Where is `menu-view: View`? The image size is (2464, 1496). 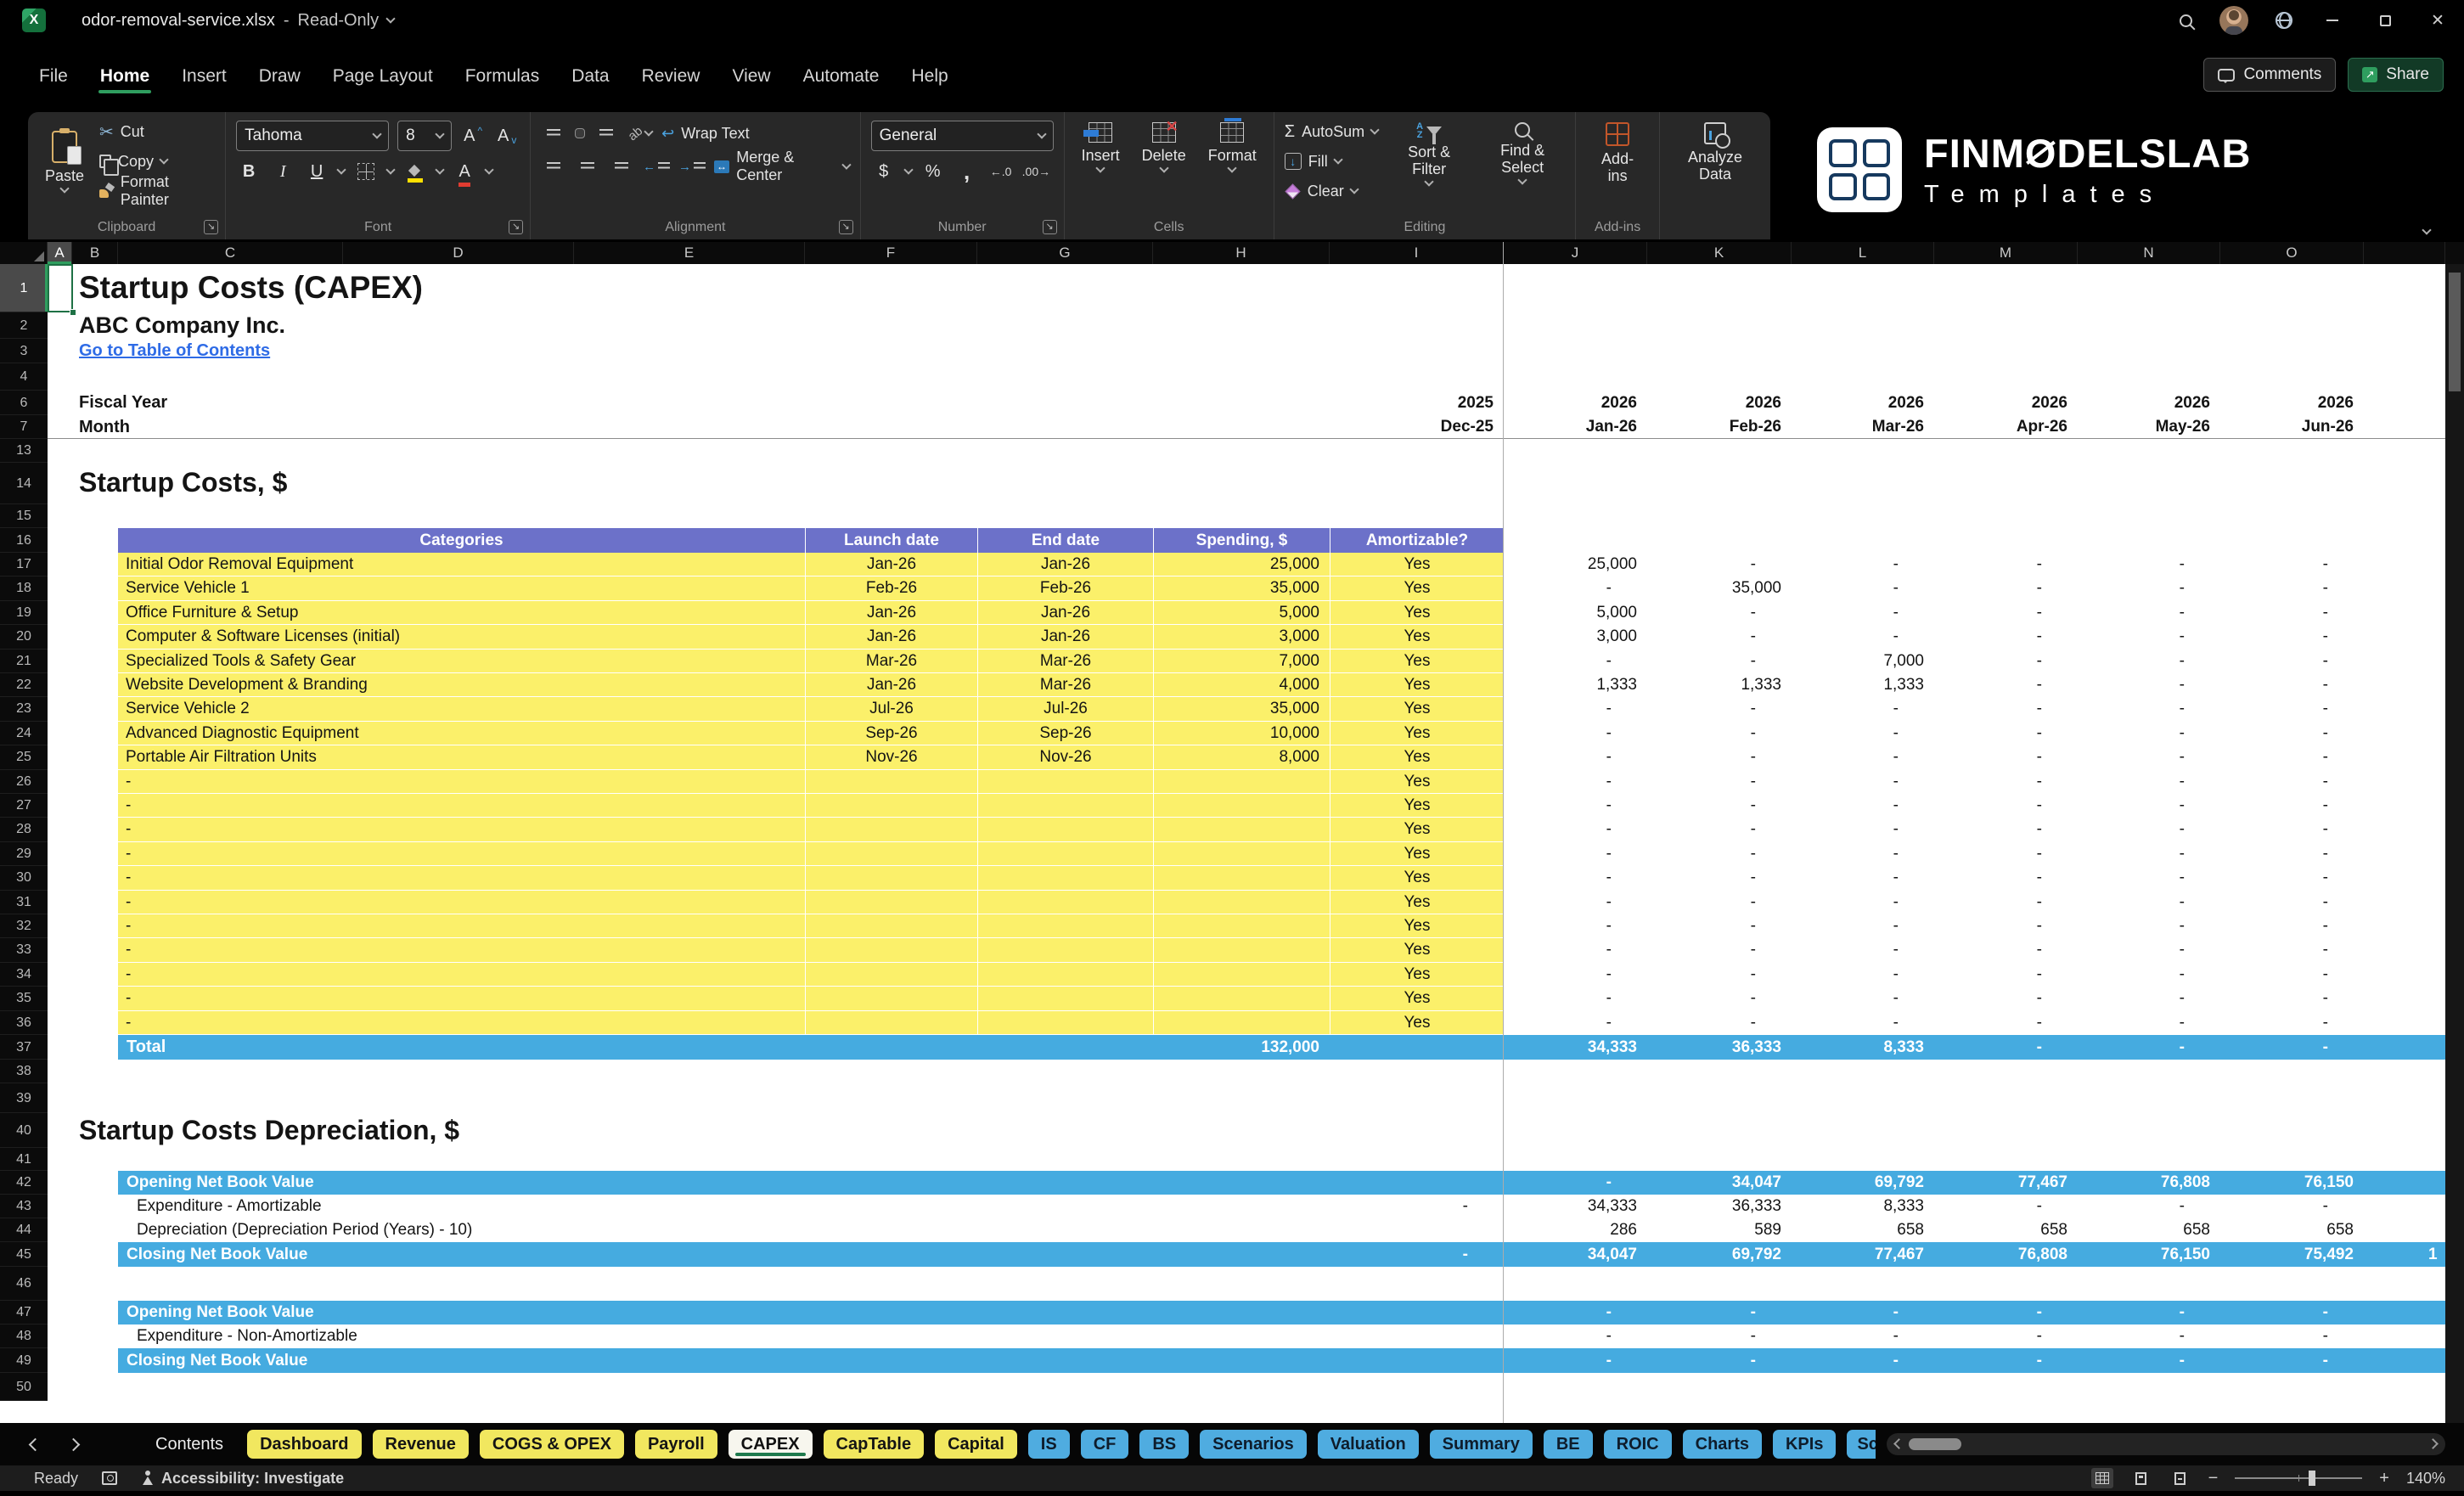 menu-view: View is located at coordinates (751, 76).